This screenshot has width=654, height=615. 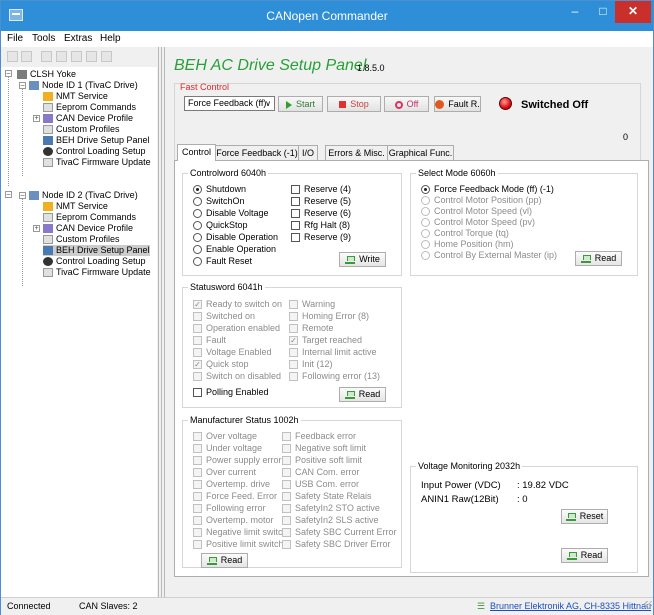 I want to click on write-icon, so click(x=350, y=259).